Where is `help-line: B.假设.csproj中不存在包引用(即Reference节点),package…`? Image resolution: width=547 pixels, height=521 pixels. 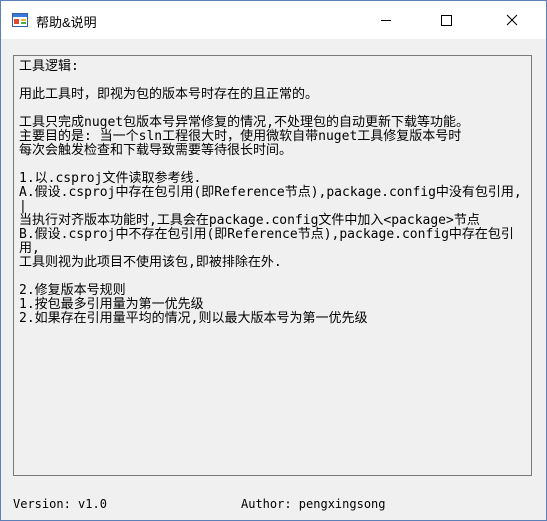
help-line: B.假设.csproj中不存在包引用(即Reference节点),package… is located at coordinates (266, 241).